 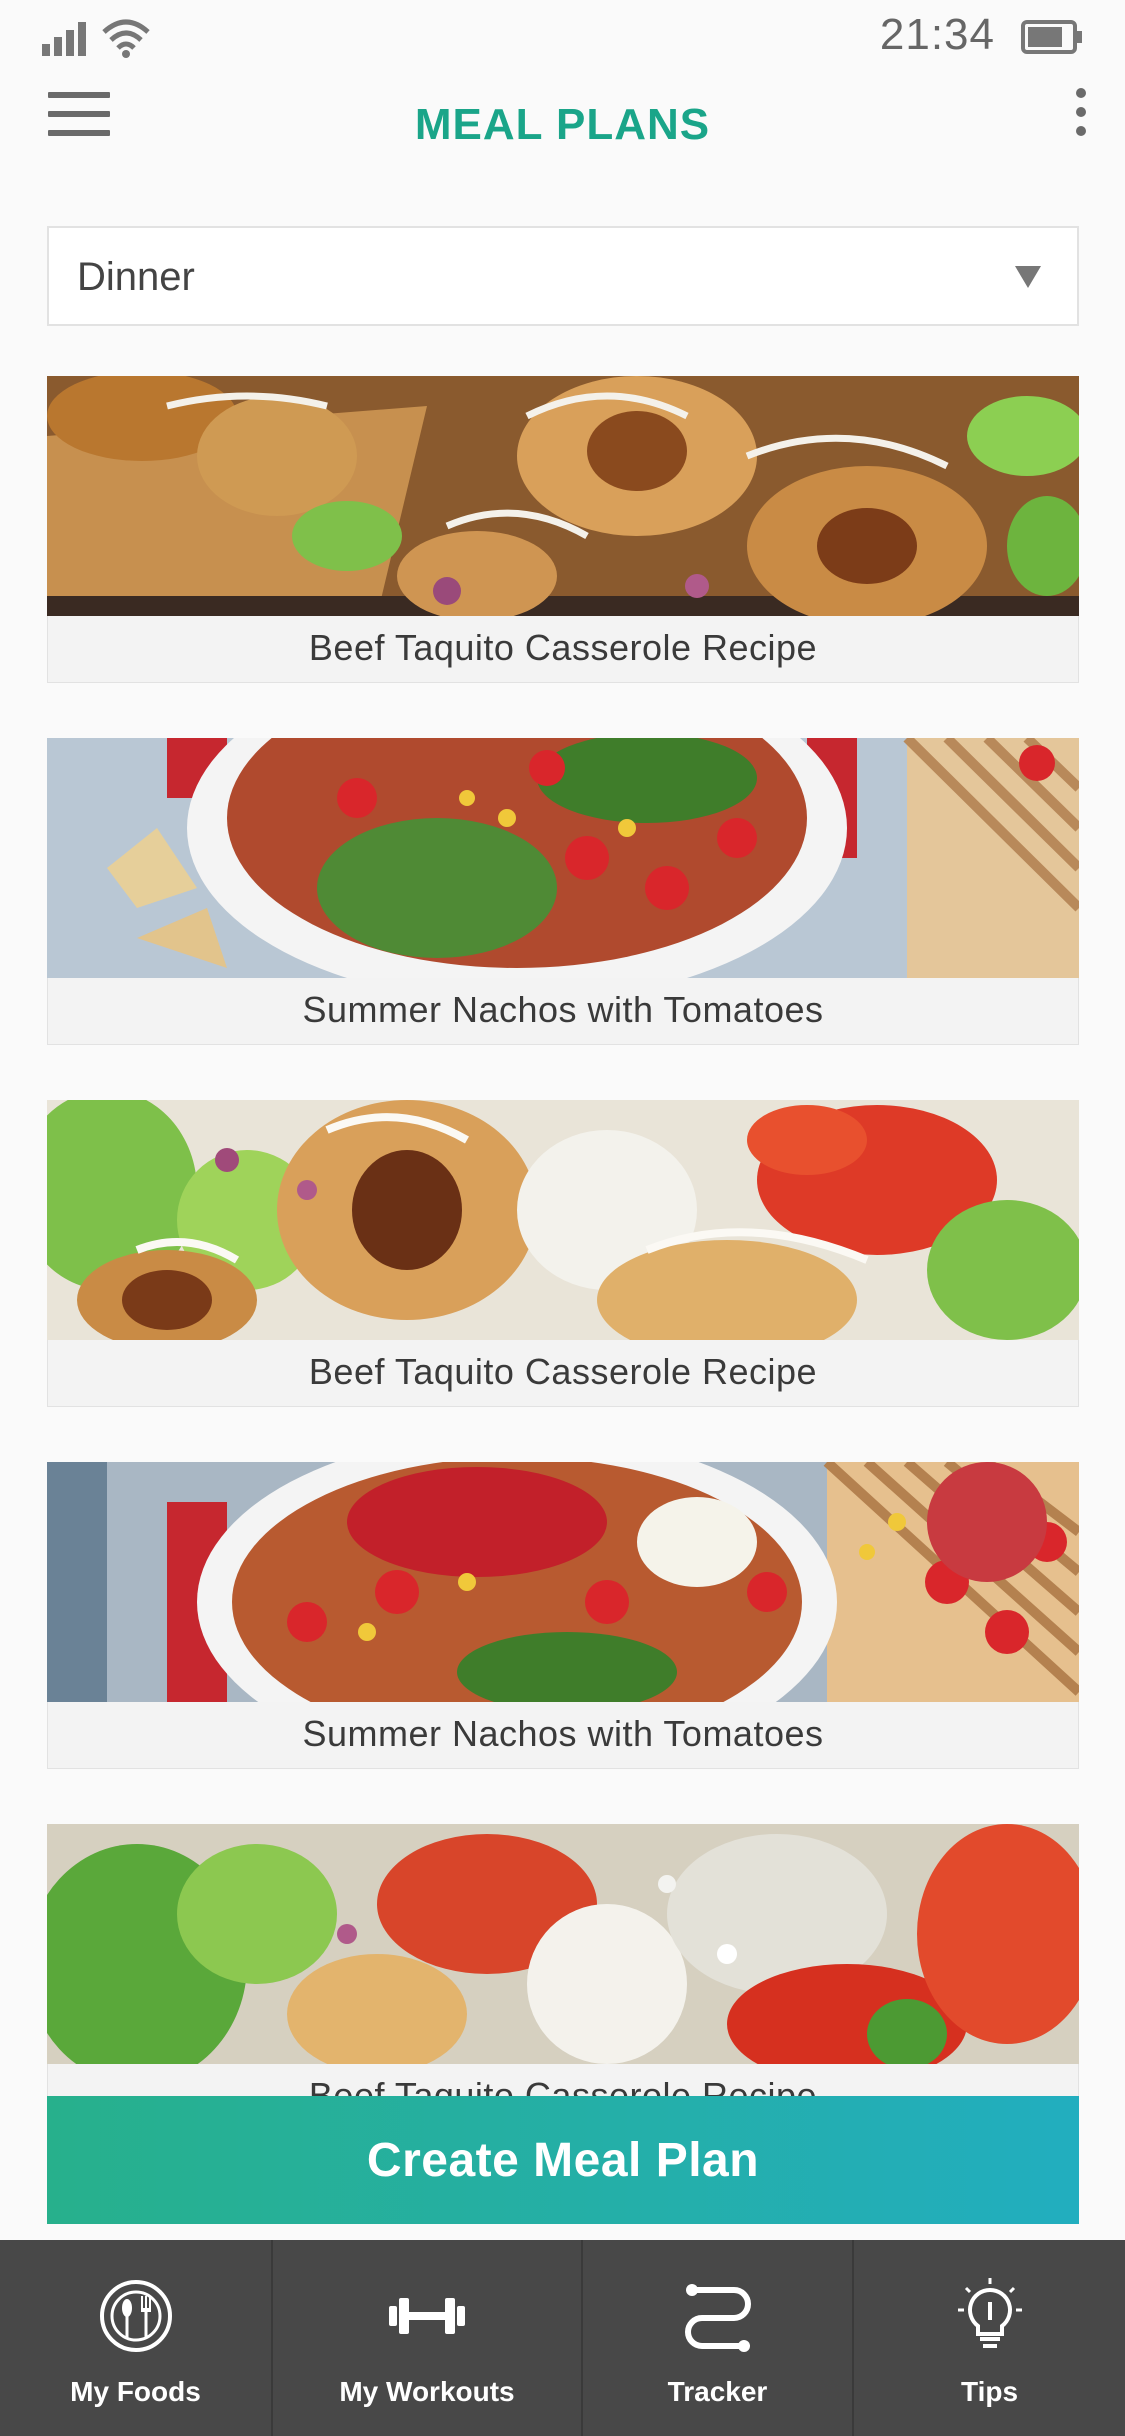 What do you see at coordinates (427, 2391) in the screenshot?
I see `nav-label: My Workouts` at bounding box center [427, 2391].